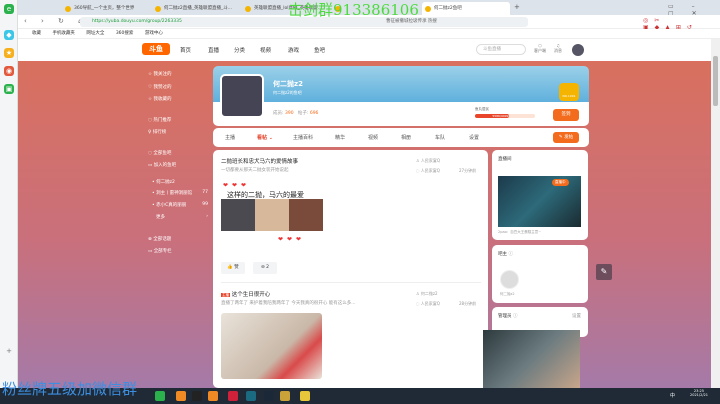 This screenshot has width=720, height=404. I want to click on nav-yuba: 鱼吧, so click(319, 50).